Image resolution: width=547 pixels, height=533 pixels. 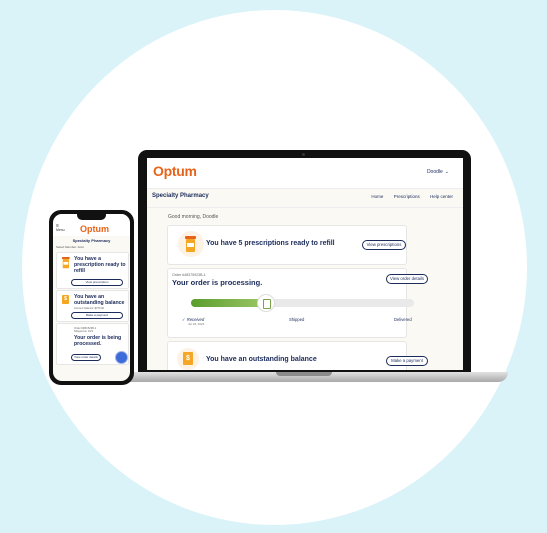 What do you see at coordinates (297, 319) in the screenshot?
I see `step-shipped: Shipped` at bounding box center [297, 319].